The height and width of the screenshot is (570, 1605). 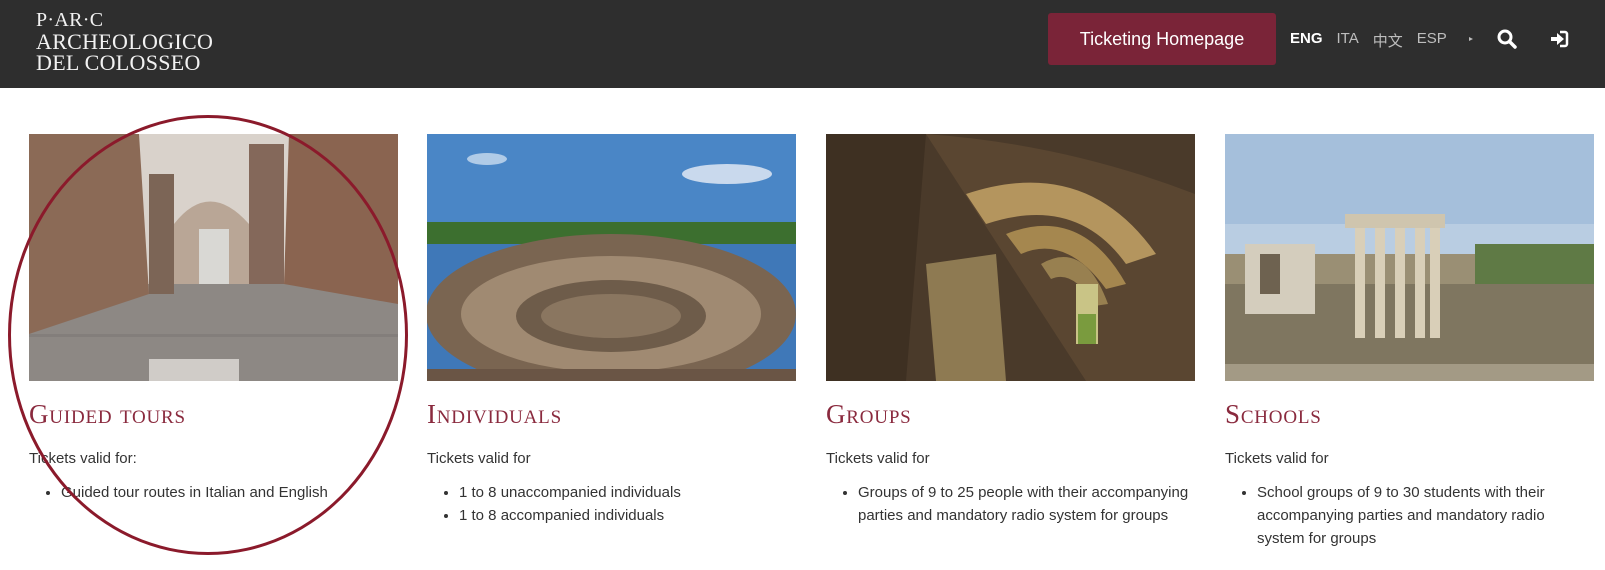 I want to click on language-switcher: ENG ITA 中文 ESP, so click(x=1368, y=40).